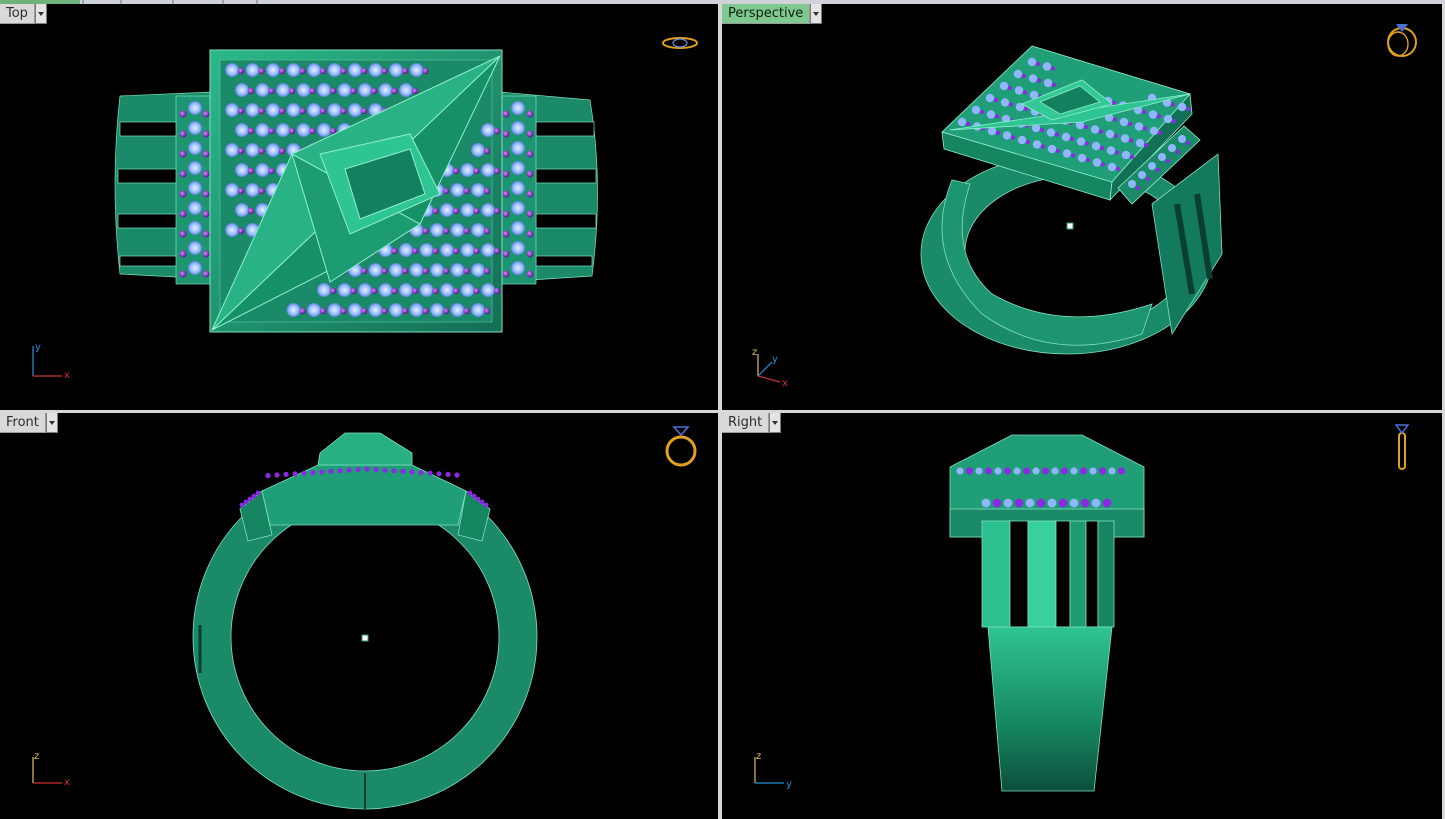  Describe the element at coordinates (36, 756) in the screenshot. I see `axis-label-z: z` at that location.